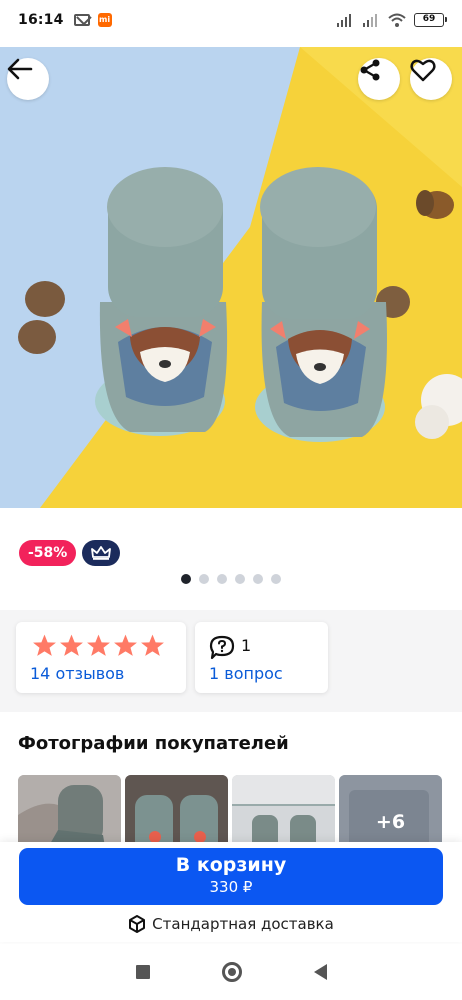 The height and width of the screenshot is (1000, 462). I want to click on delivery-label: Стандартная доставка, so click(243, 924).